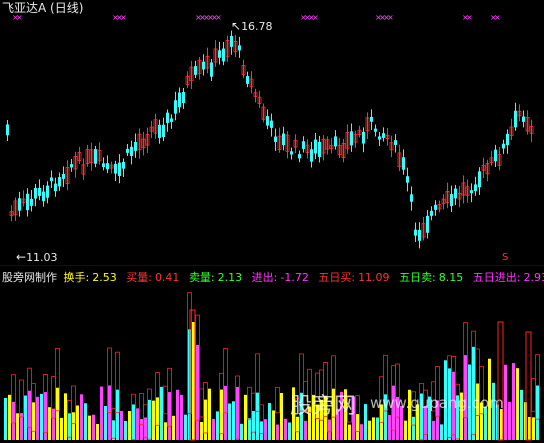  Describe the element at coordinates (215, 277) in the screenshot. I see `legend-sell-volume: 卖量: 2.13` at that location.